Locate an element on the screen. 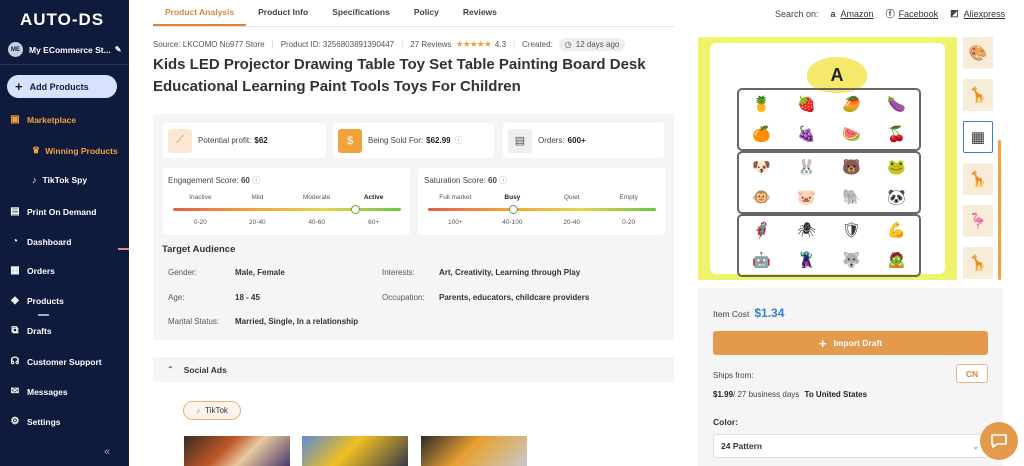  image-thumbnail-selected: ▦ is located at coordinates (978, 137).